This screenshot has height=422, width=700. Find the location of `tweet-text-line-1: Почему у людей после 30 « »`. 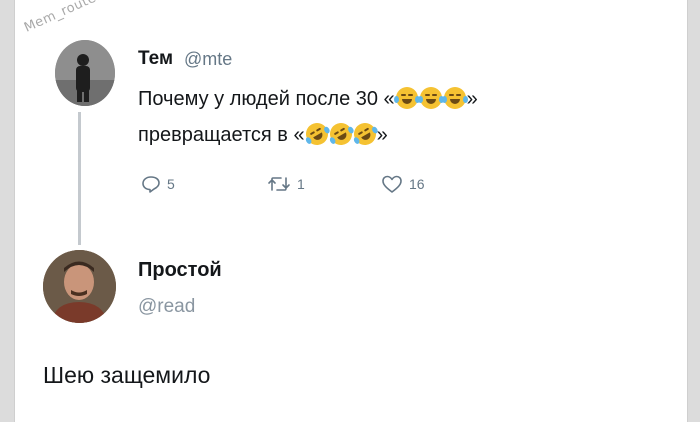

tweet-text-line-1: Почему у людей после 30 « » is located at coordinates (308, 99).